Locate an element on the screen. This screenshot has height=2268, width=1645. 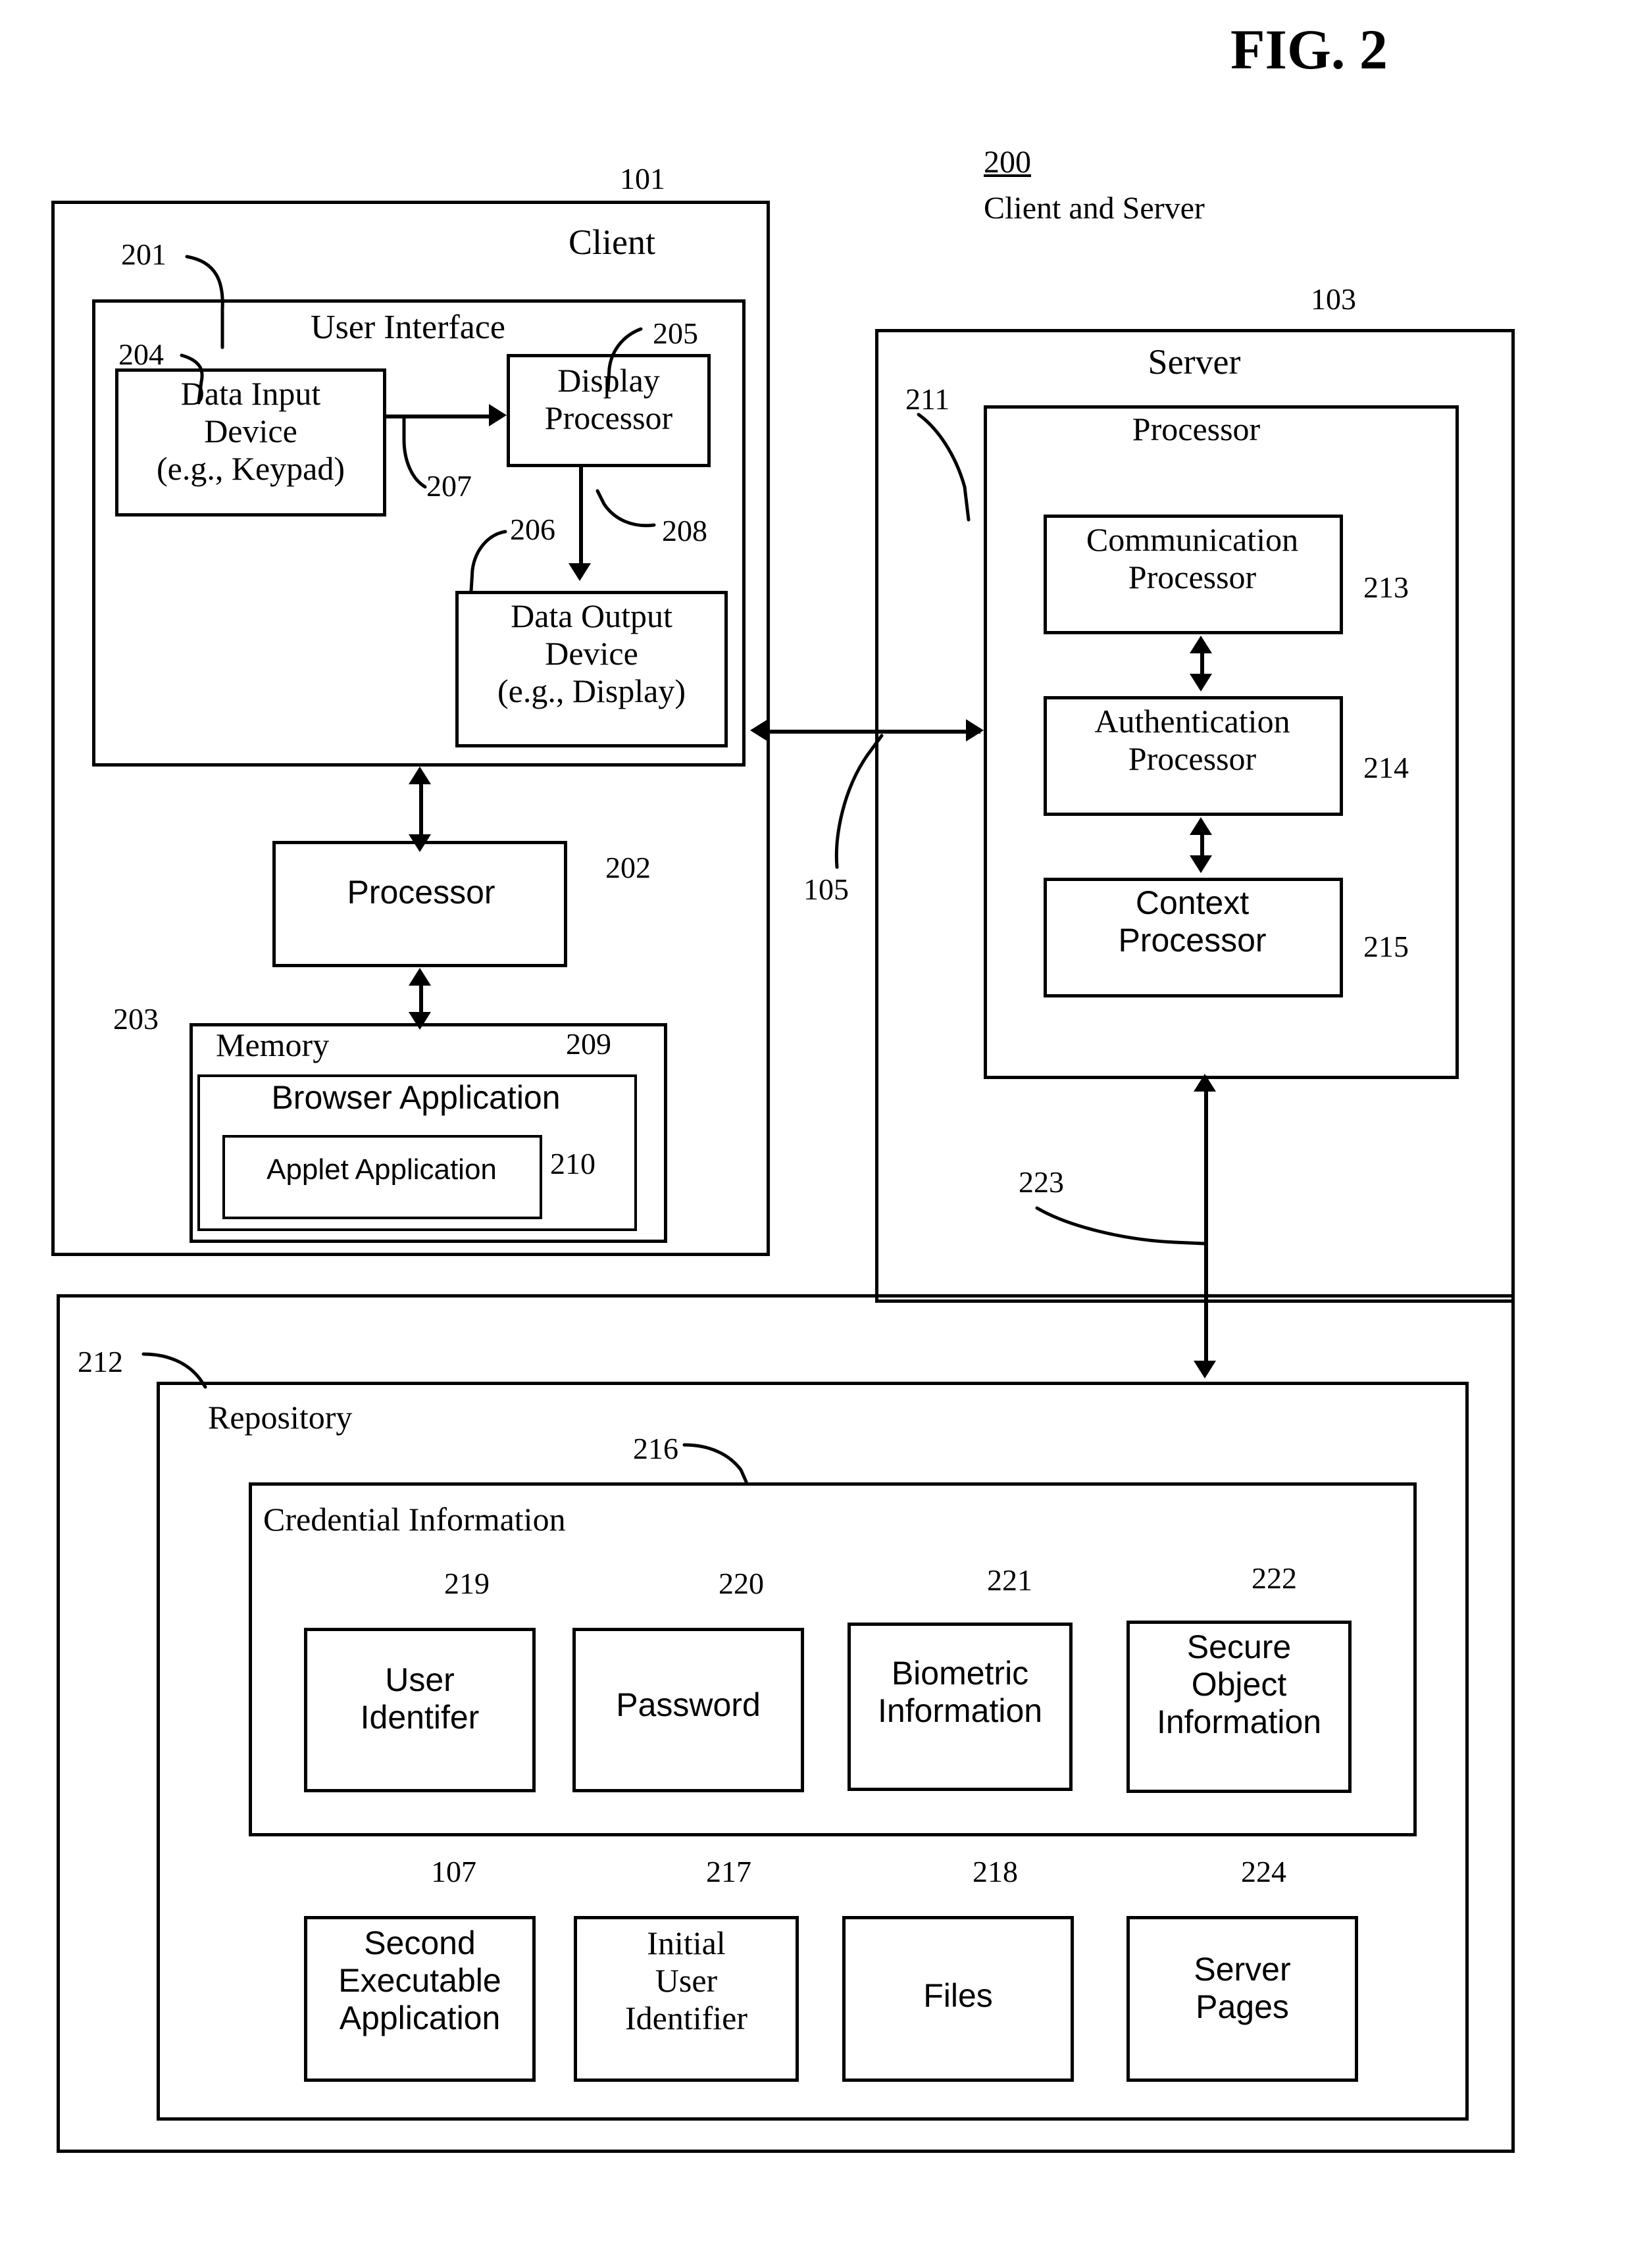
credential-item-label-secure-object-information: Secure Object Information is located at coordinates (1239, 1684).